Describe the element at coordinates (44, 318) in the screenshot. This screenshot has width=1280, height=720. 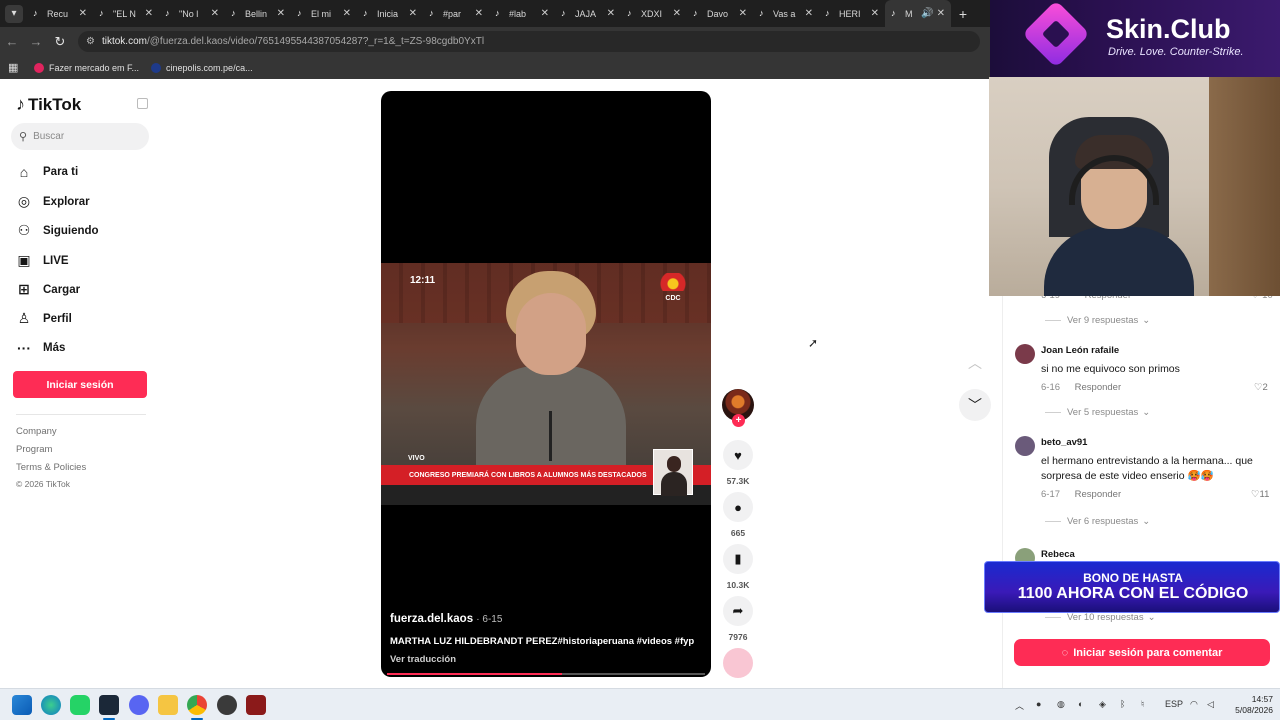
I see `nav-perfil: ♙ Perfil` at that location.